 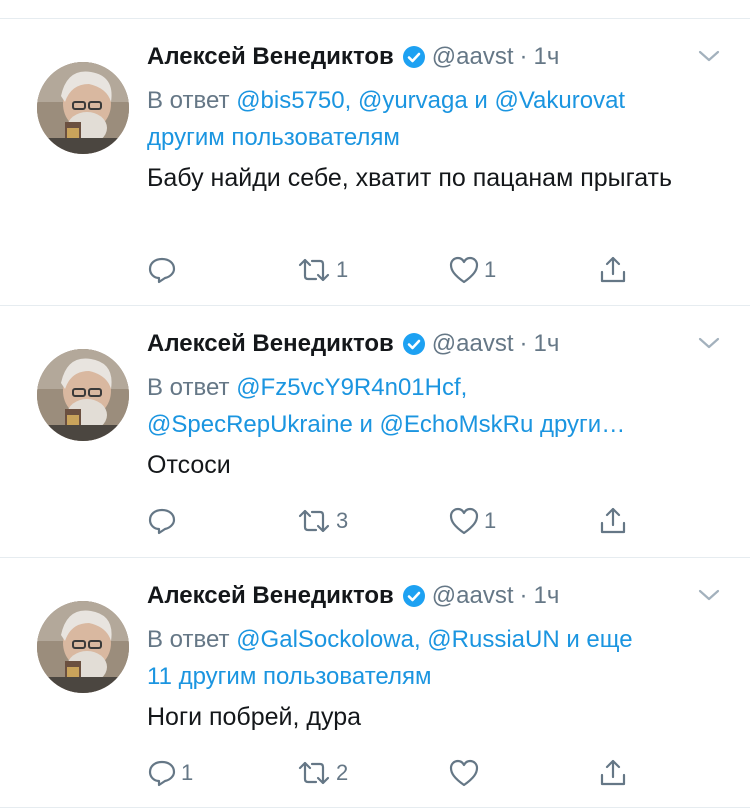 I want to click on like-button, so click(x=466, y=773).